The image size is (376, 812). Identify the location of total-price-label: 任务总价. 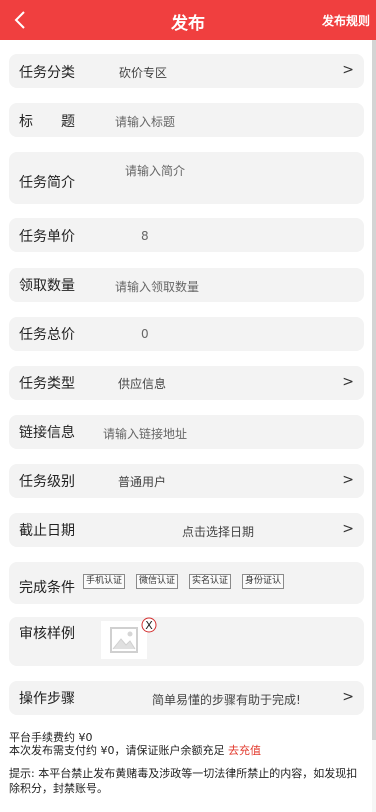
(47, 335).